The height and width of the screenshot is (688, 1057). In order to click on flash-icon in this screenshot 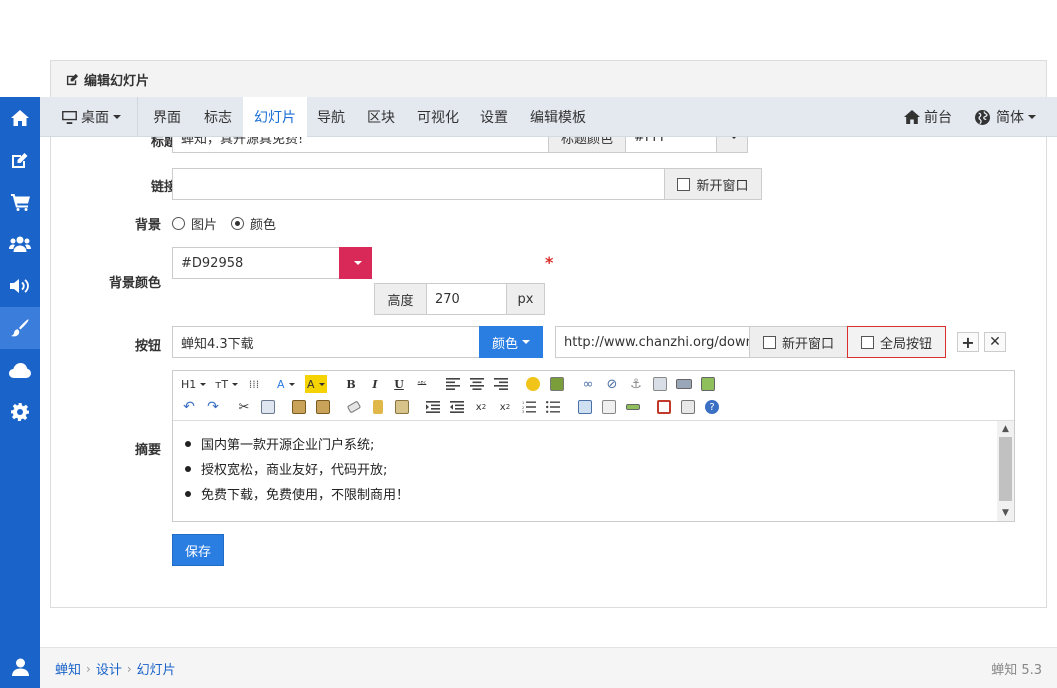, I will do `click(684, 384)`.